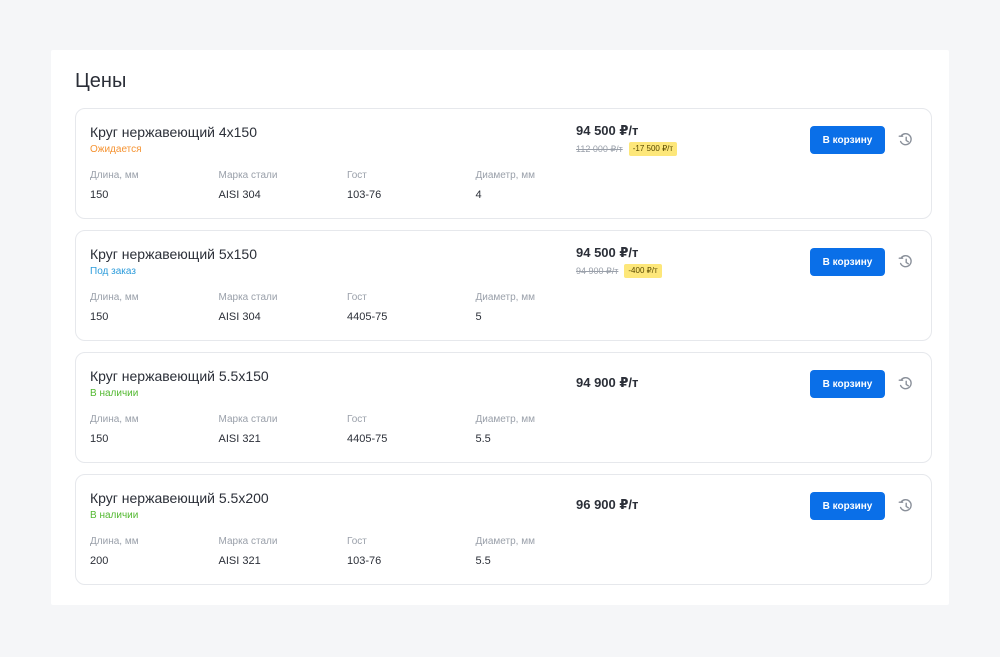 This screenshot has height=657, width=1000. What do you see at coordinates (99, 561) in the screenshot?
I see `property-value: 200` at bounding box center [99, 561].